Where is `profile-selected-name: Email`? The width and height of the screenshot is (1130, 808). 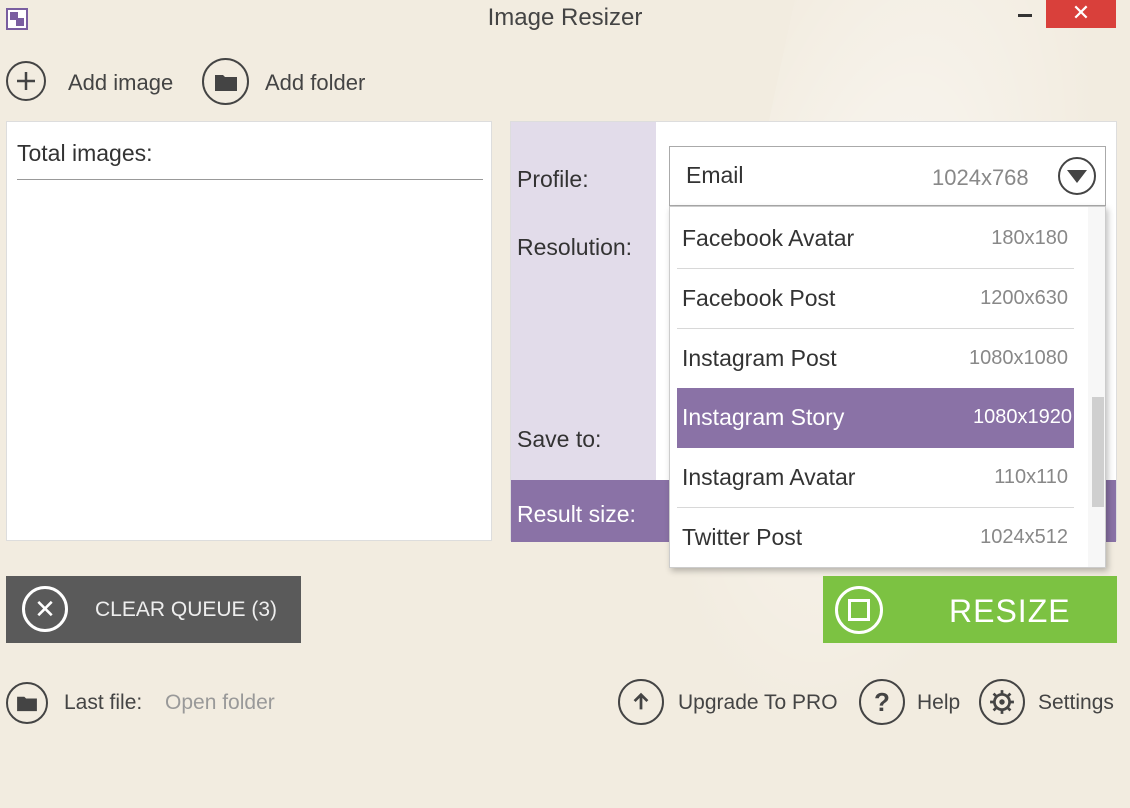 profile-selected-name: Email is located at coordinates (715, 175).